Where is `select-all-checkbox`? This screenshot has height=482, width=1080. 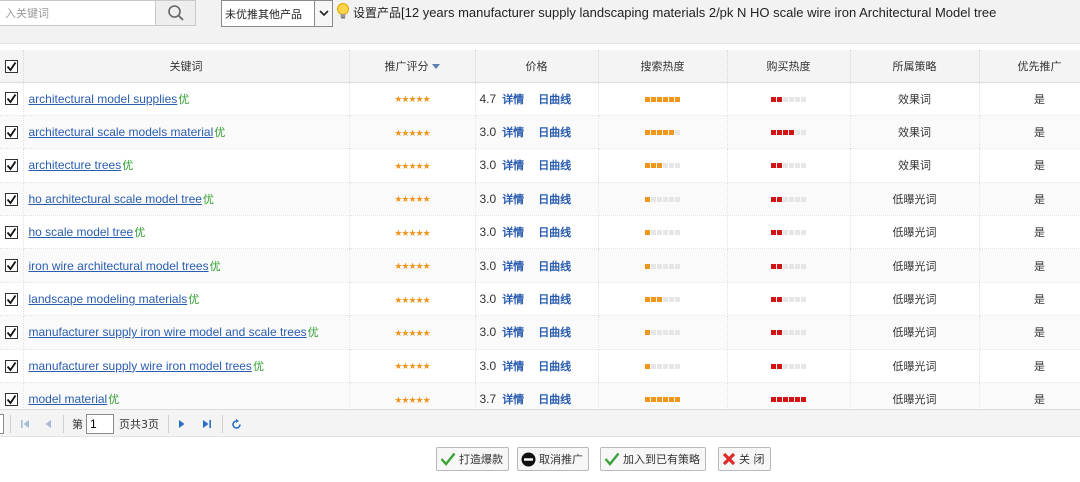 select-all-checkbox is located at coordinates (11, 66).